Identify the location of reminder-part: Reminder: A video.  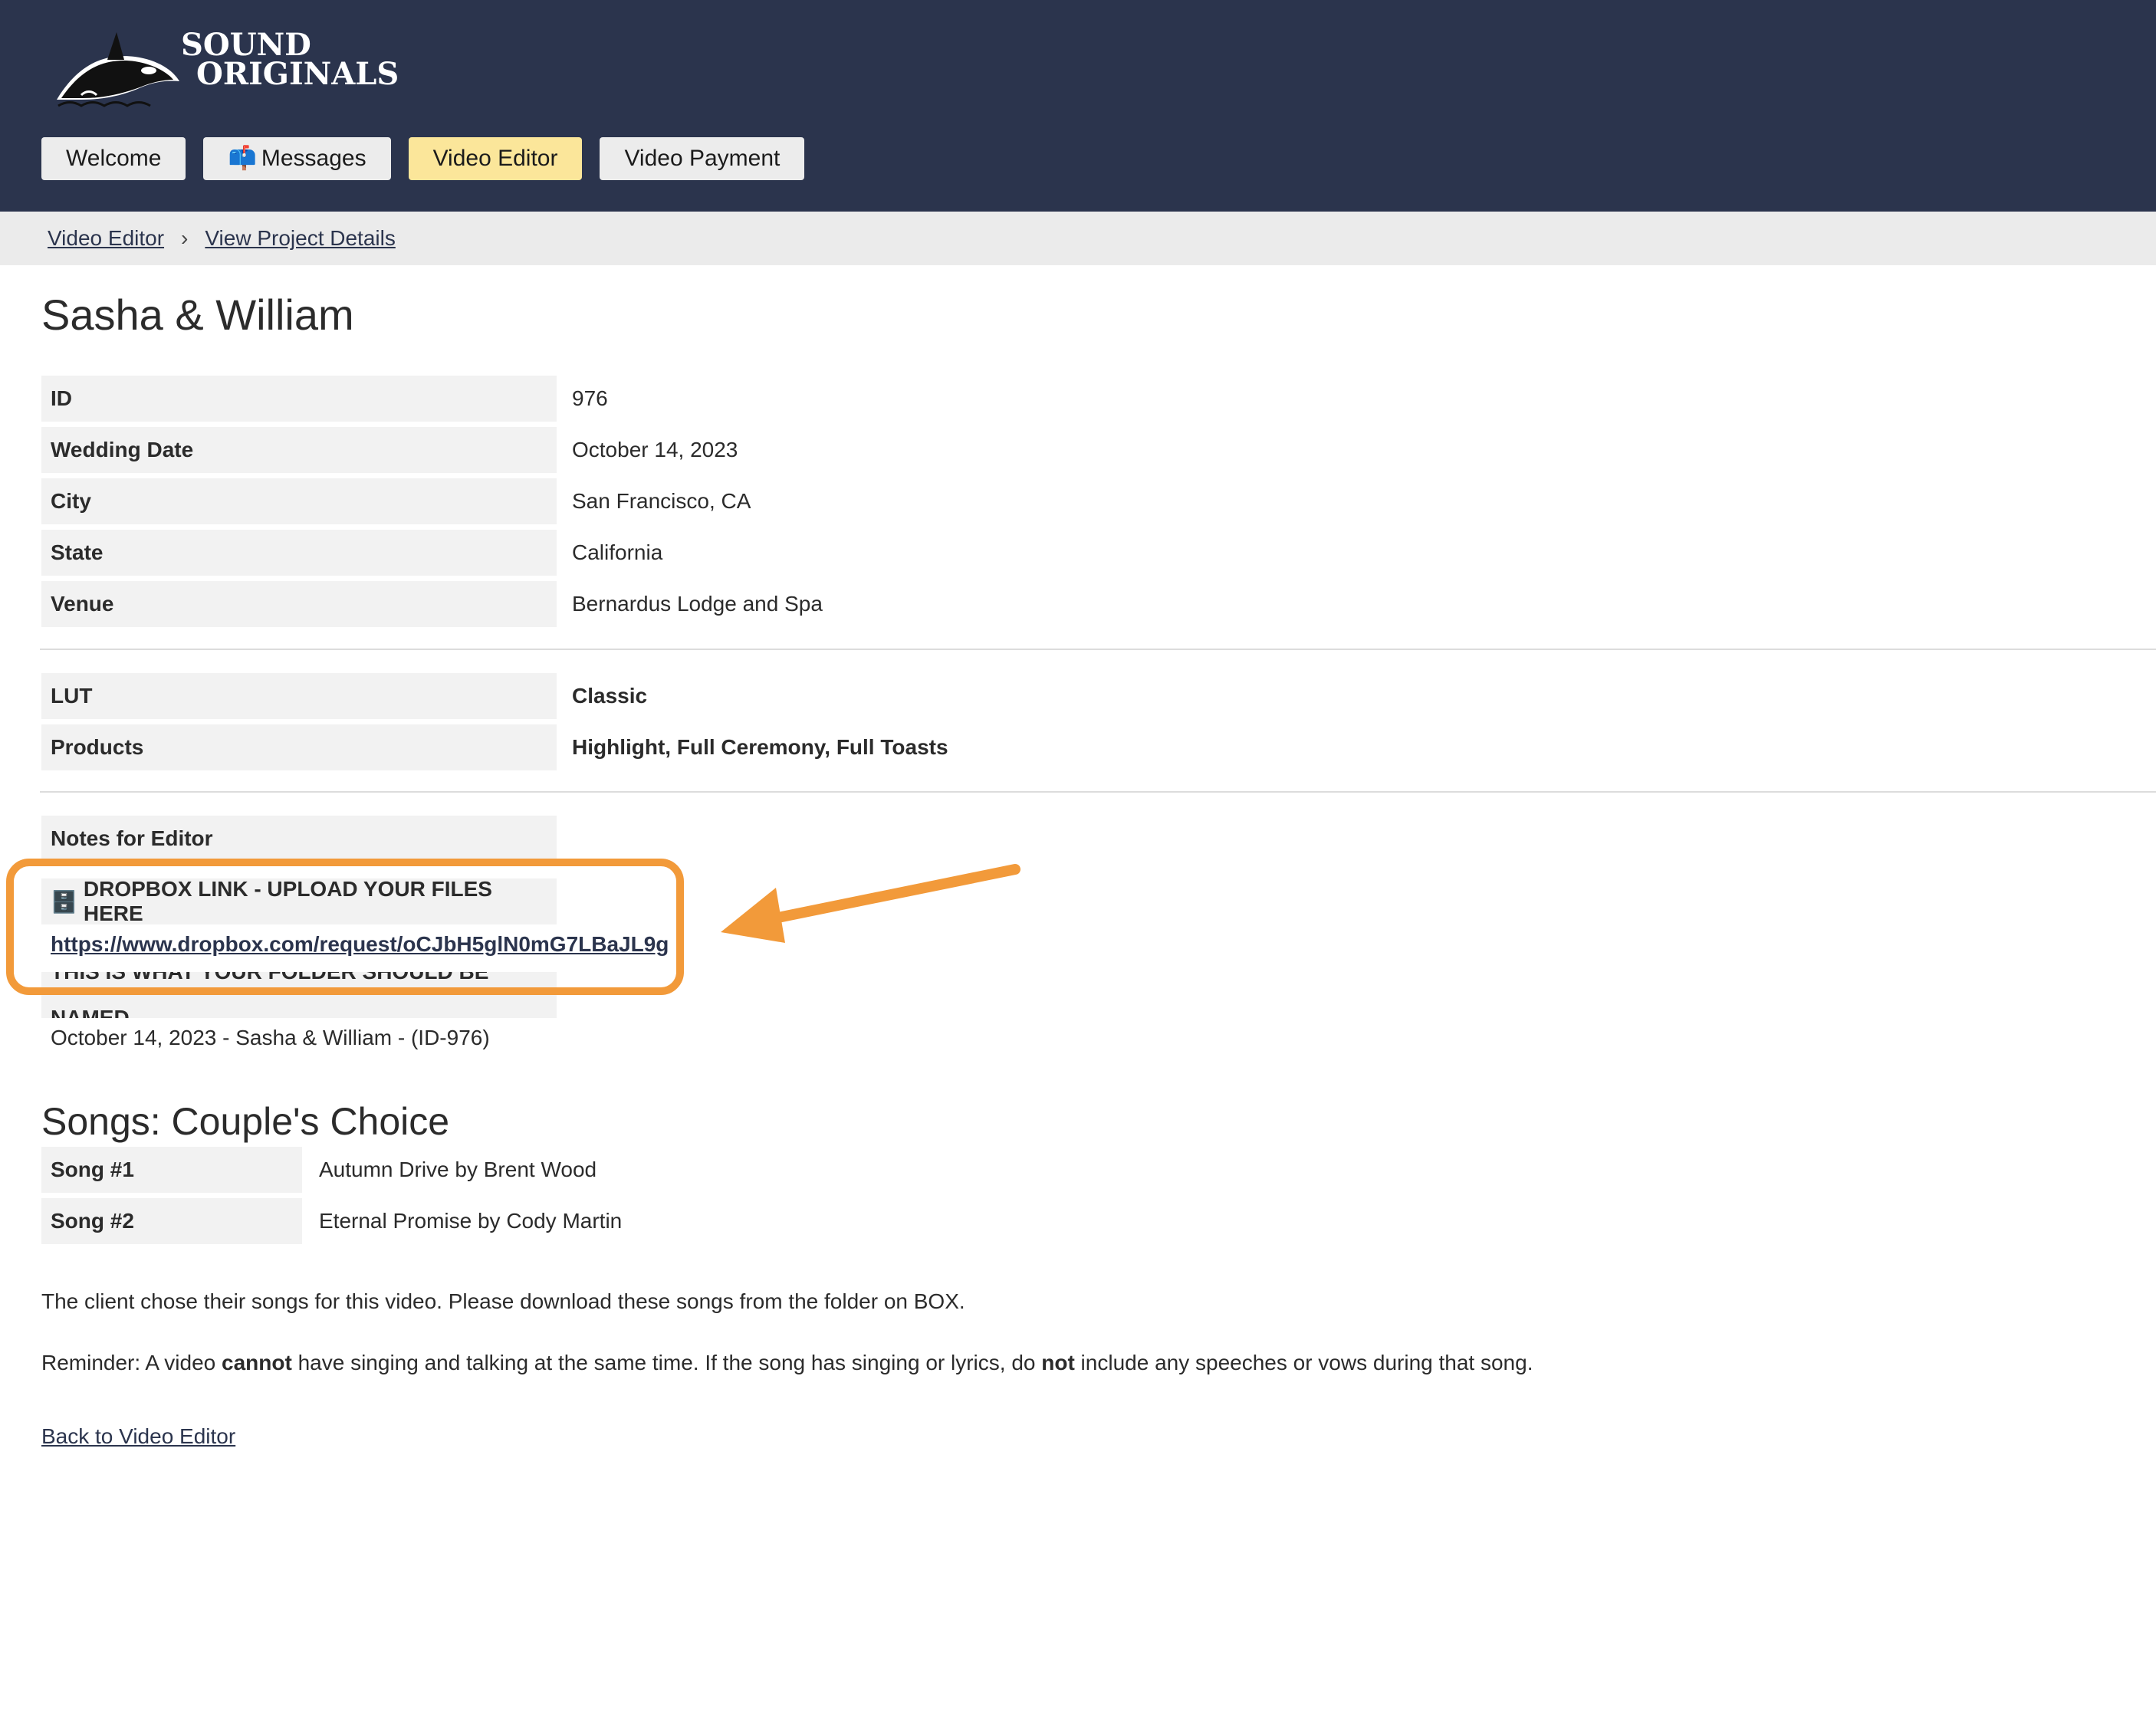
(131, 1362).